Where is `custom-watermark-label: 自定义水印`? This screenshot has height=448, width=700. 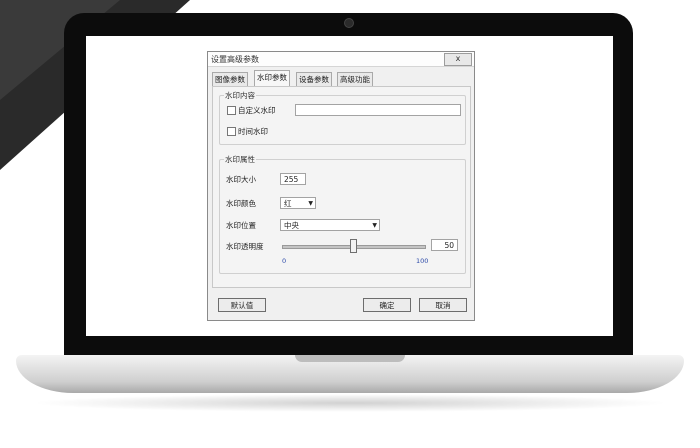 custom-watermark-label: 自定义水印 is located at coordinates (257, 110).